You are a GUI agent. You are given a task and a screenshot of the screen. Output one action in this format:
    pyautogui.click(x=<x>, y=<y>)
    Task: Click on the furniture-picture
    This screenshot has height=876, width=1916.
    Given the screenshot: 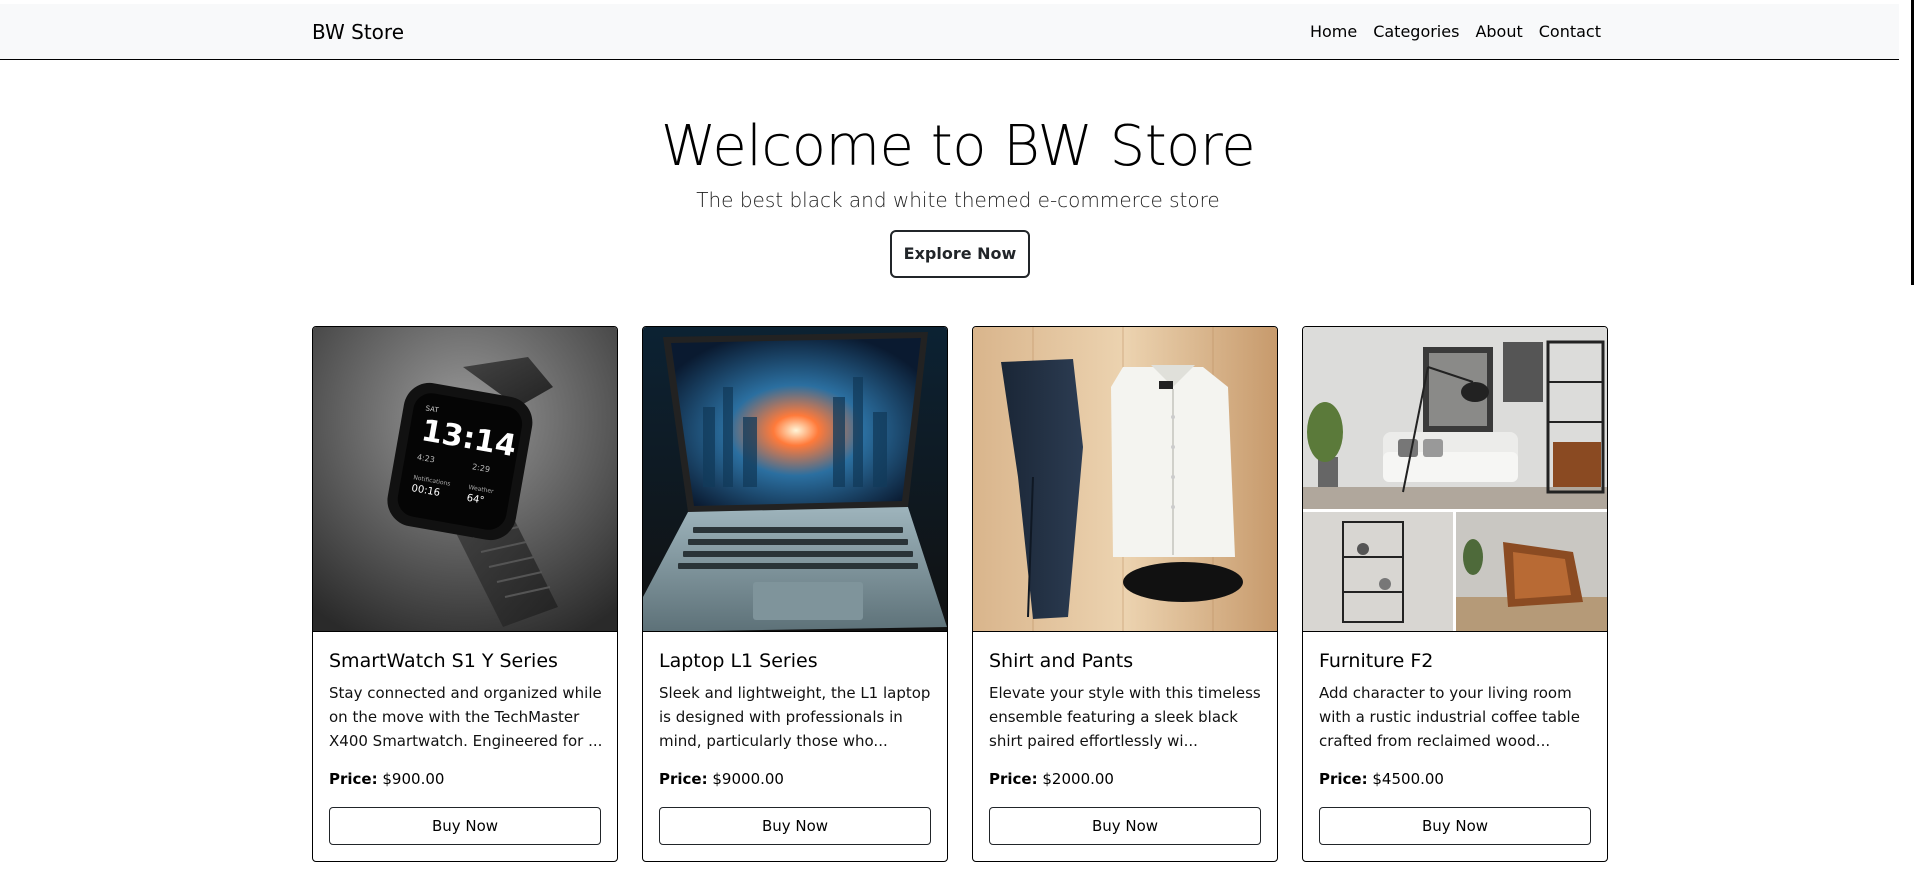 What is the action you would take?
    pyautogui.click(x=1455, y=479)
    